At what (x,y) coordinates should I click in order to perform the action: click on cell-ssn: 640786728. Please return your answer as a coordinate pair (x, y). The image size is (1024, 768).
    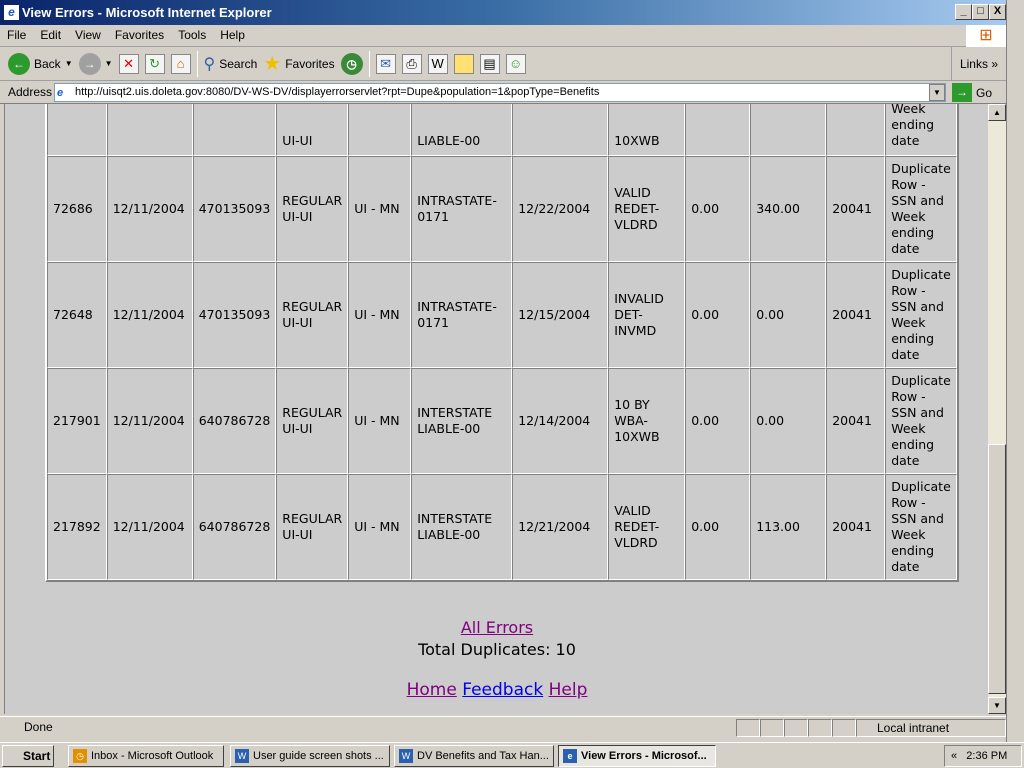
    Looking at the image, I should click on (234, 421).